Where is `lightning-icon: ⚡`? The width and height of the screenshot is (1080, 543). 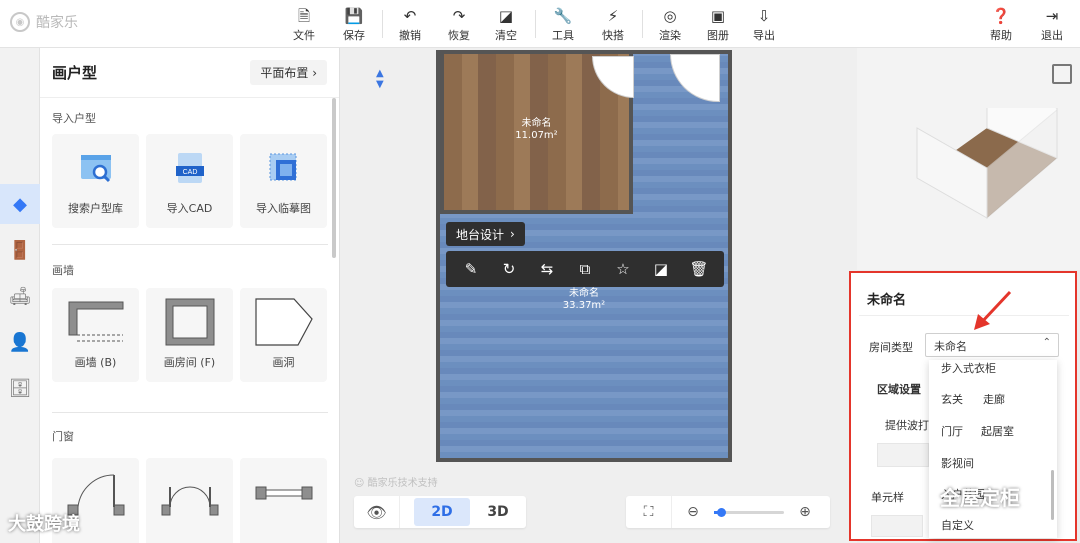
lightning-icon: ⚡ is located at coordinates (613, 16).